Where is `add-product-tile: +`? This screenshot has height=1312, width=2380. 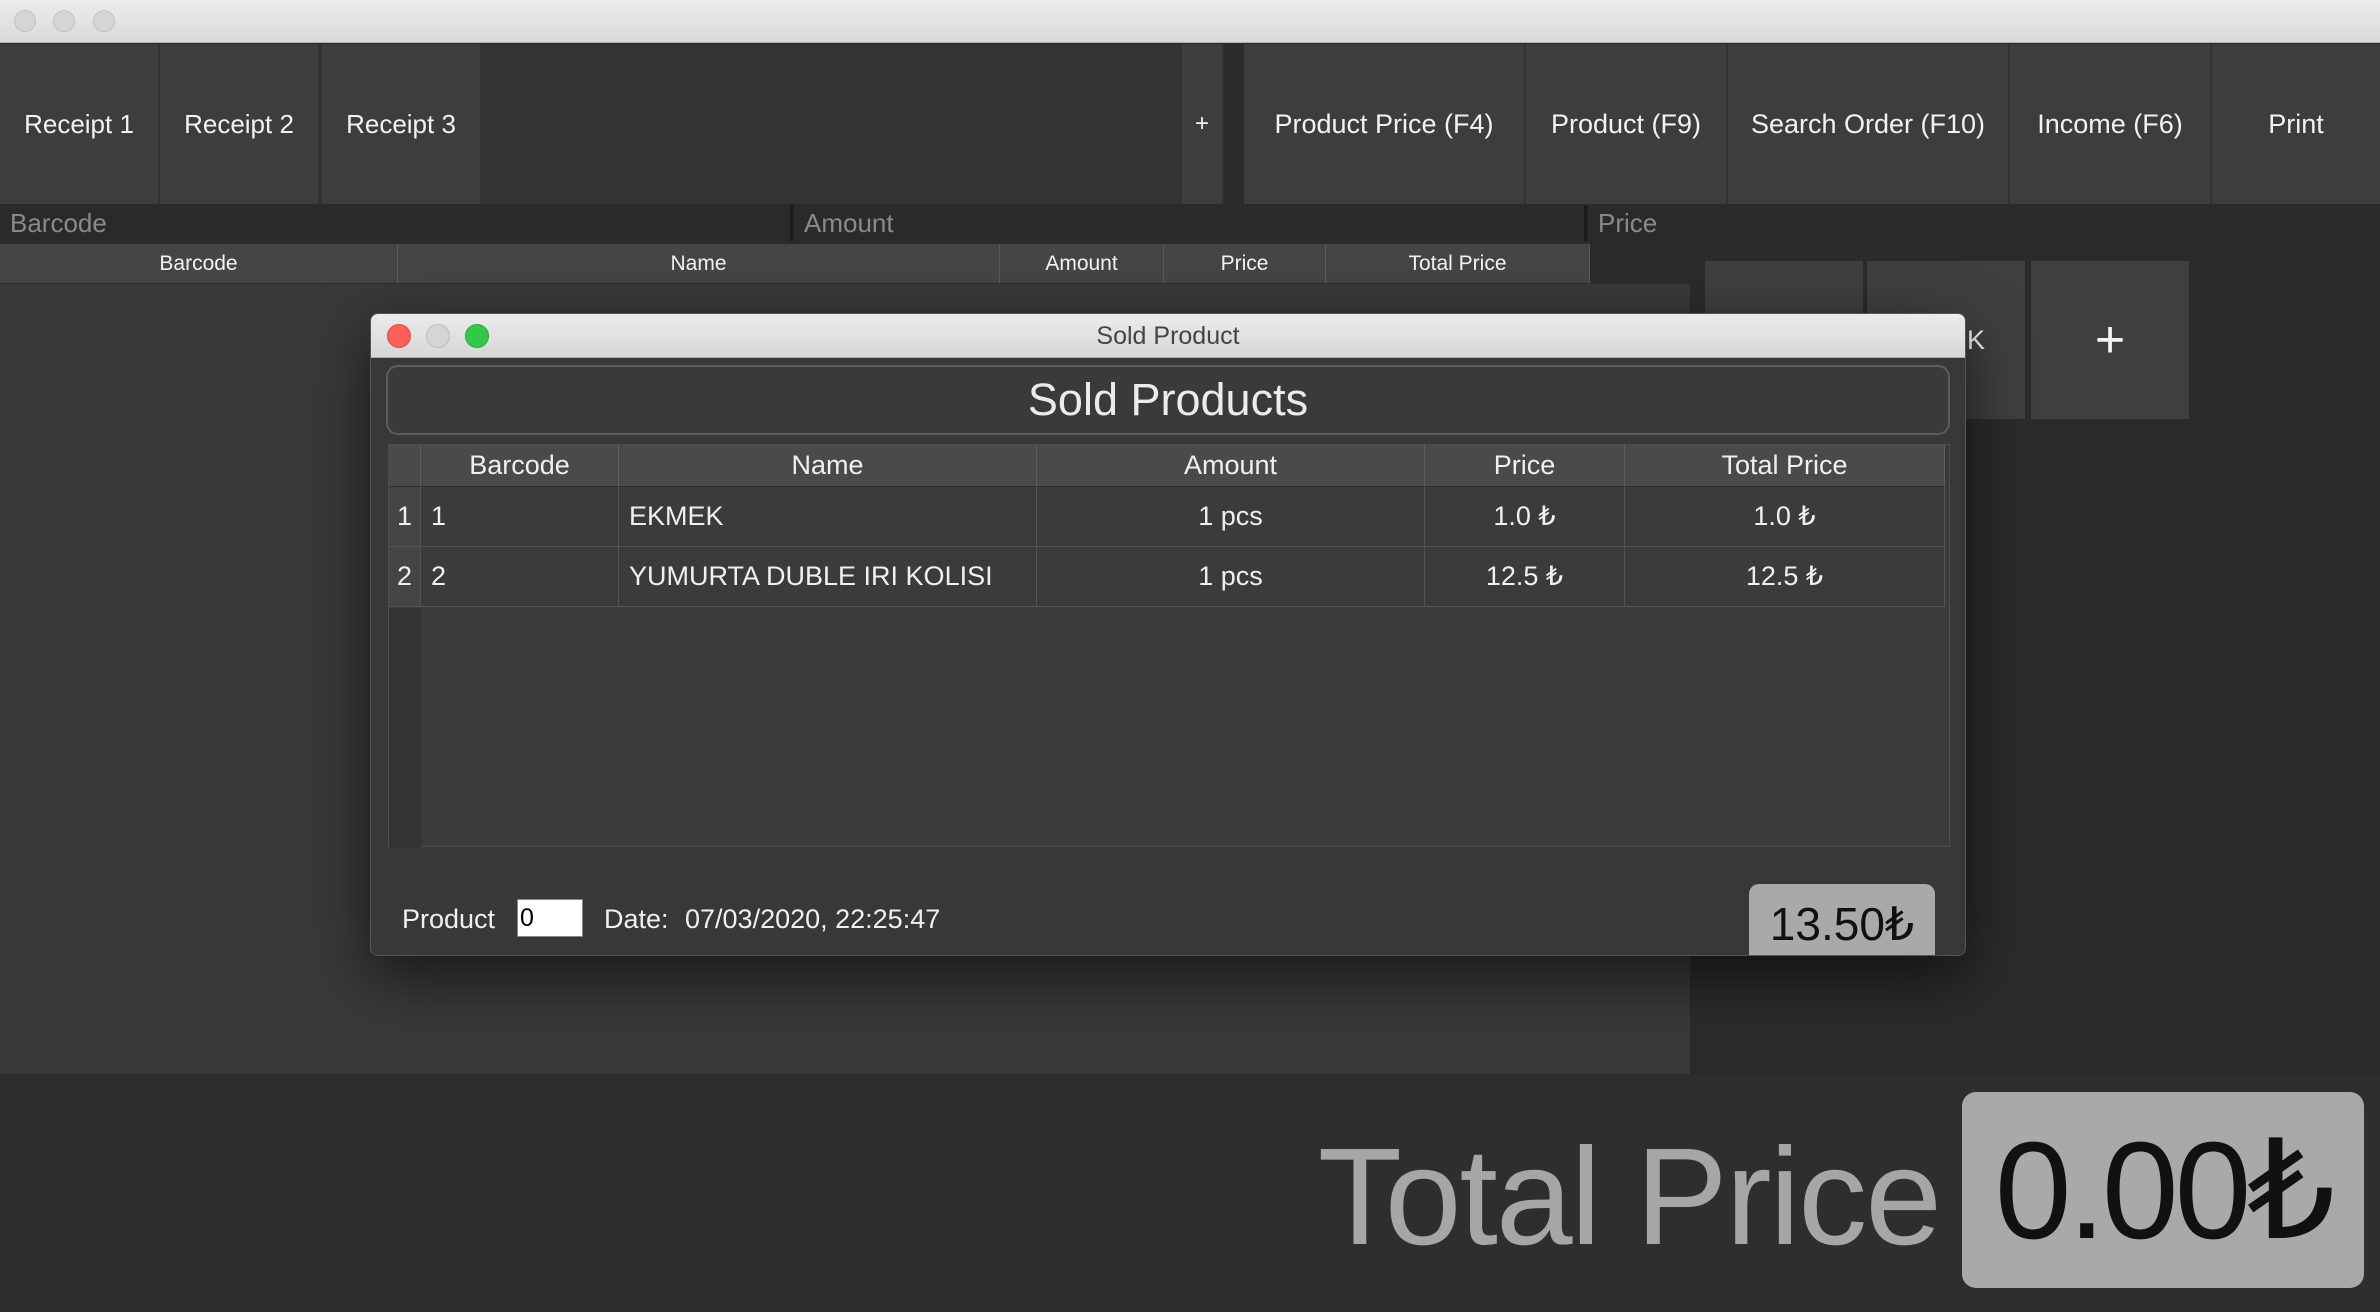
add-product-tile: + is located at coordinates (2110, 340).